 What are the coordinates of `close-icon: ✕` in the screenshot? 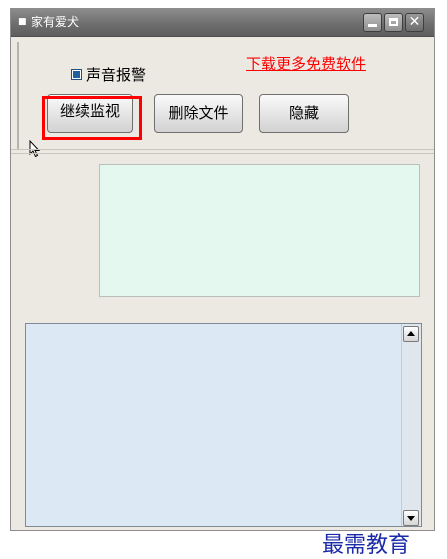 It's located at (414, 22).